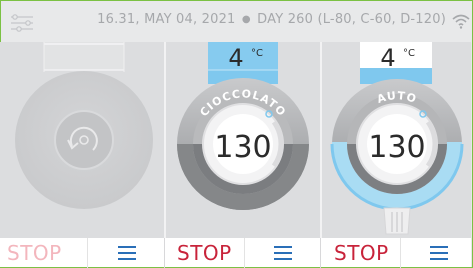  I want to click on unit-1-stop-button: STOP, so click(34, 253).